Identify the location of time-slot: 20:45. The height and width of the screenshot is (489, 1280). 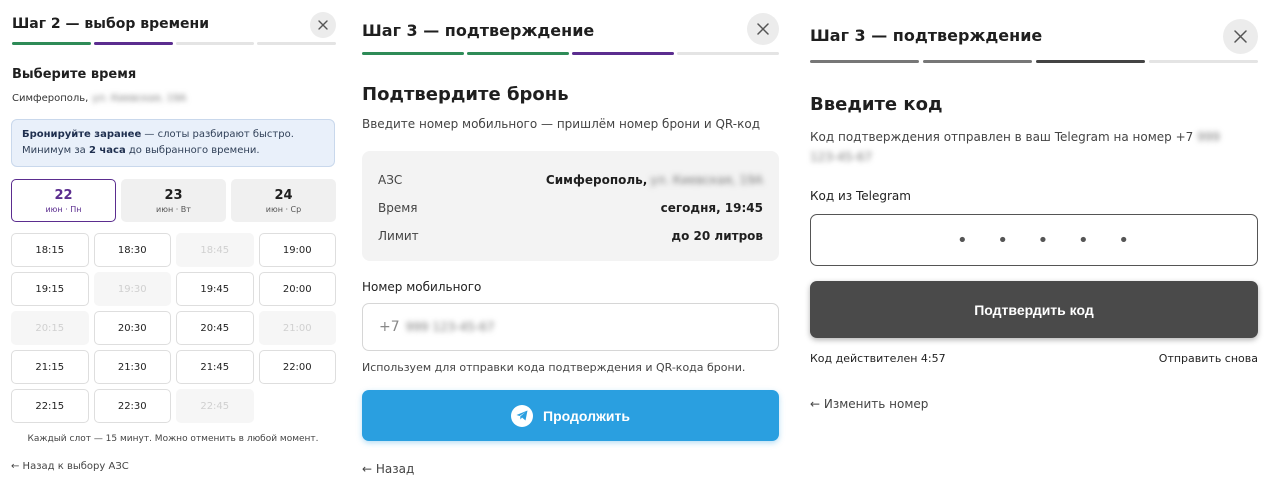
(215, 328).